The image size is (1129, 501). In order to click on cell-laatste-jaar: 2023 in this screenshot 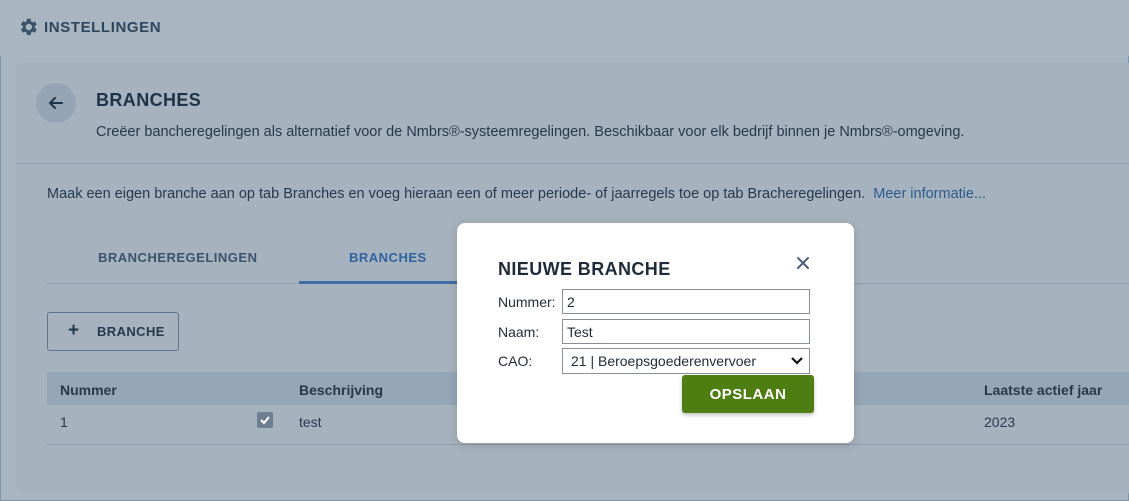, I will do `click(1000, 422)`.